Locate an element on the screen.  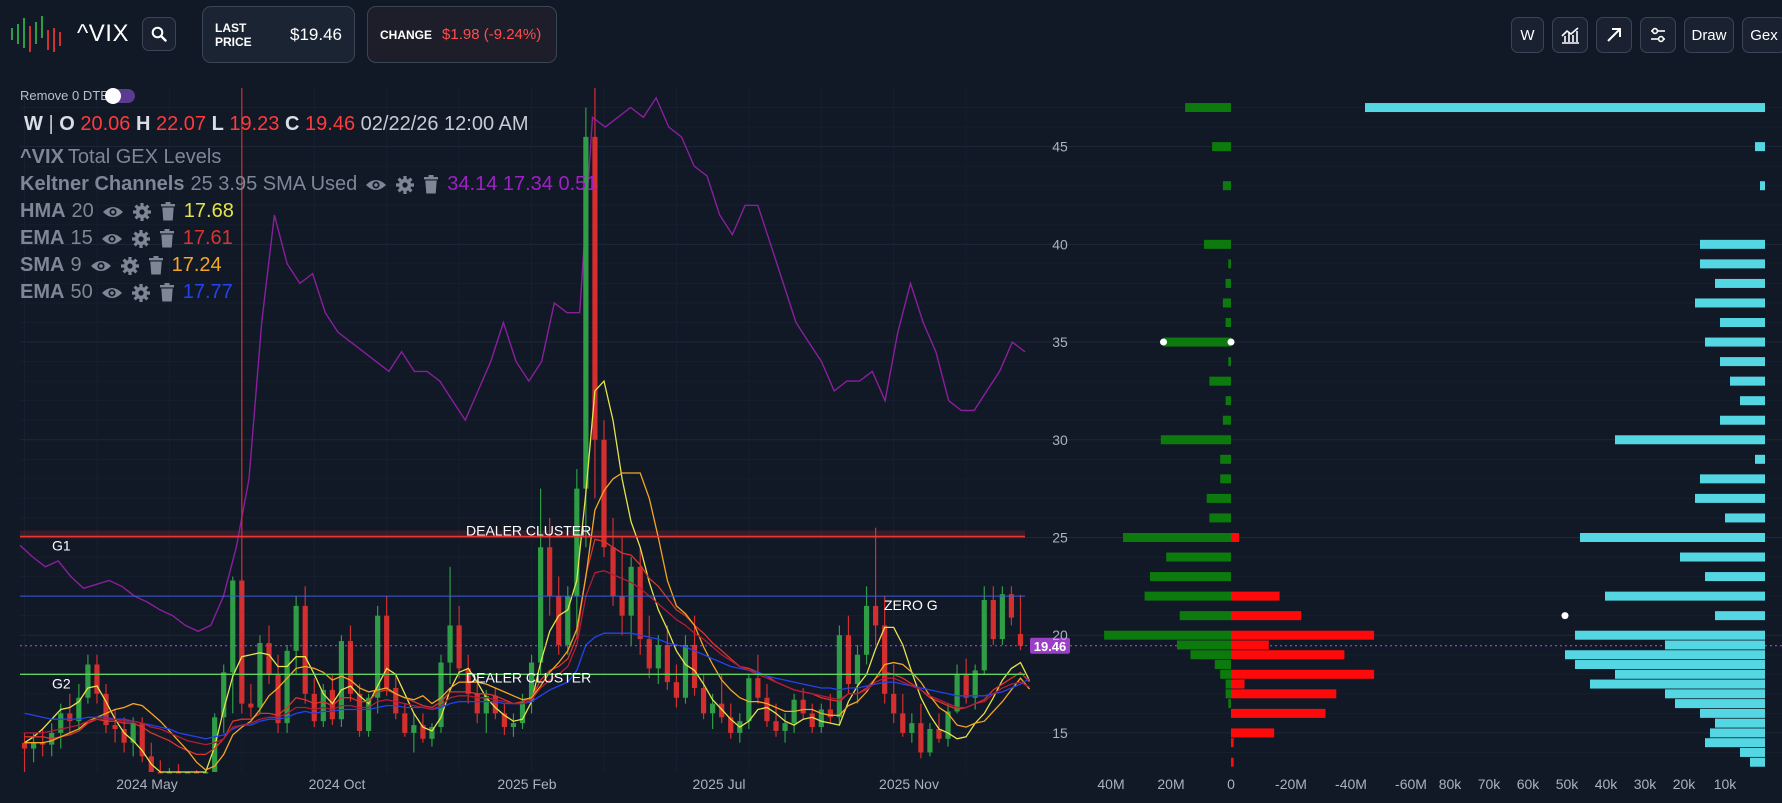
legend-ema15-params: 15 is located at coordinates (81, 238).